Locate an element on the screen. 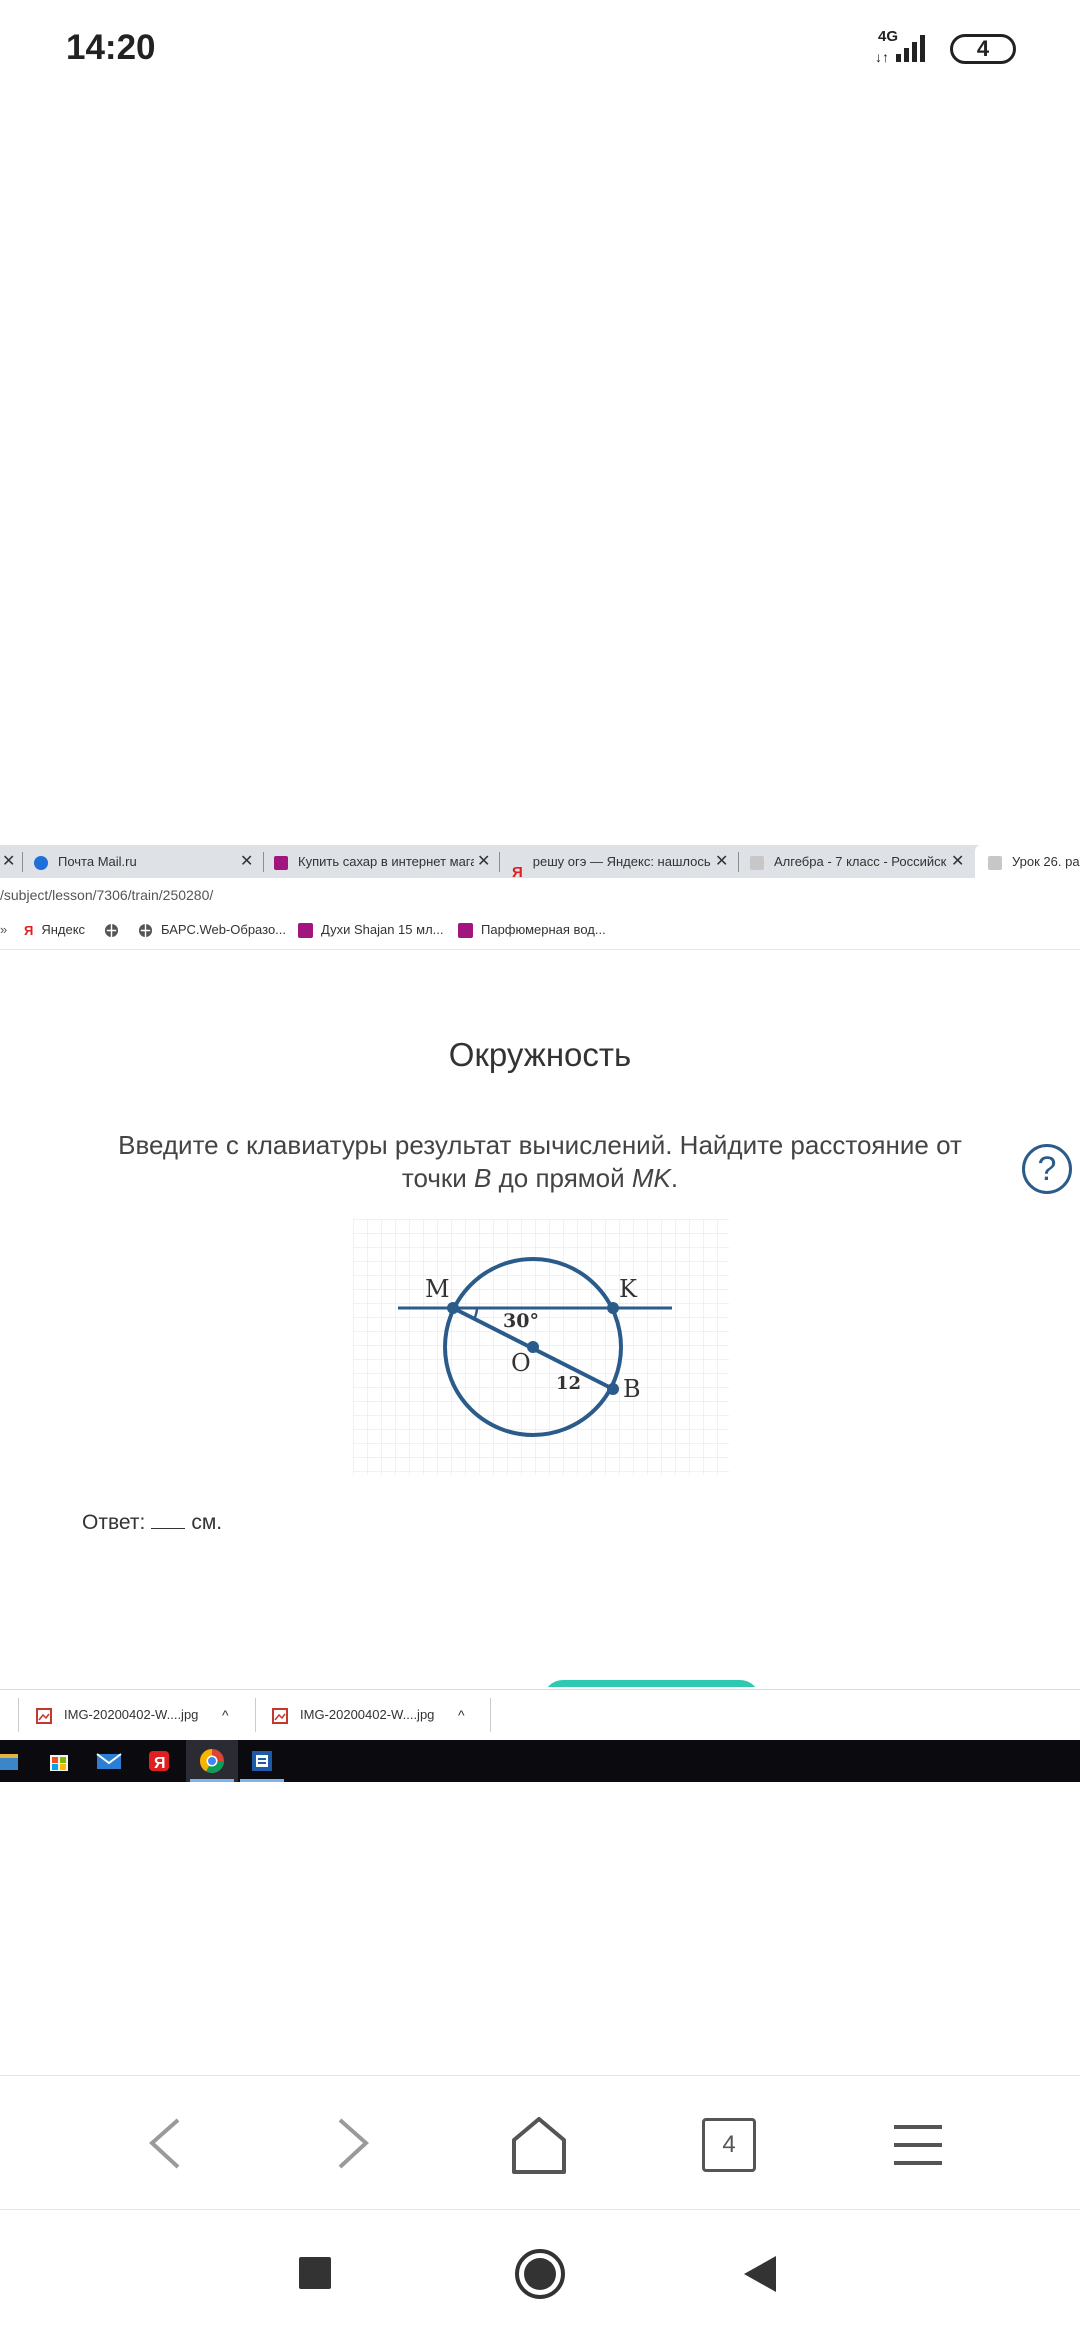 The width and height of the screenshot is (1080, 2340). forward-arrow-icon is located at coordinates (353, 2143).